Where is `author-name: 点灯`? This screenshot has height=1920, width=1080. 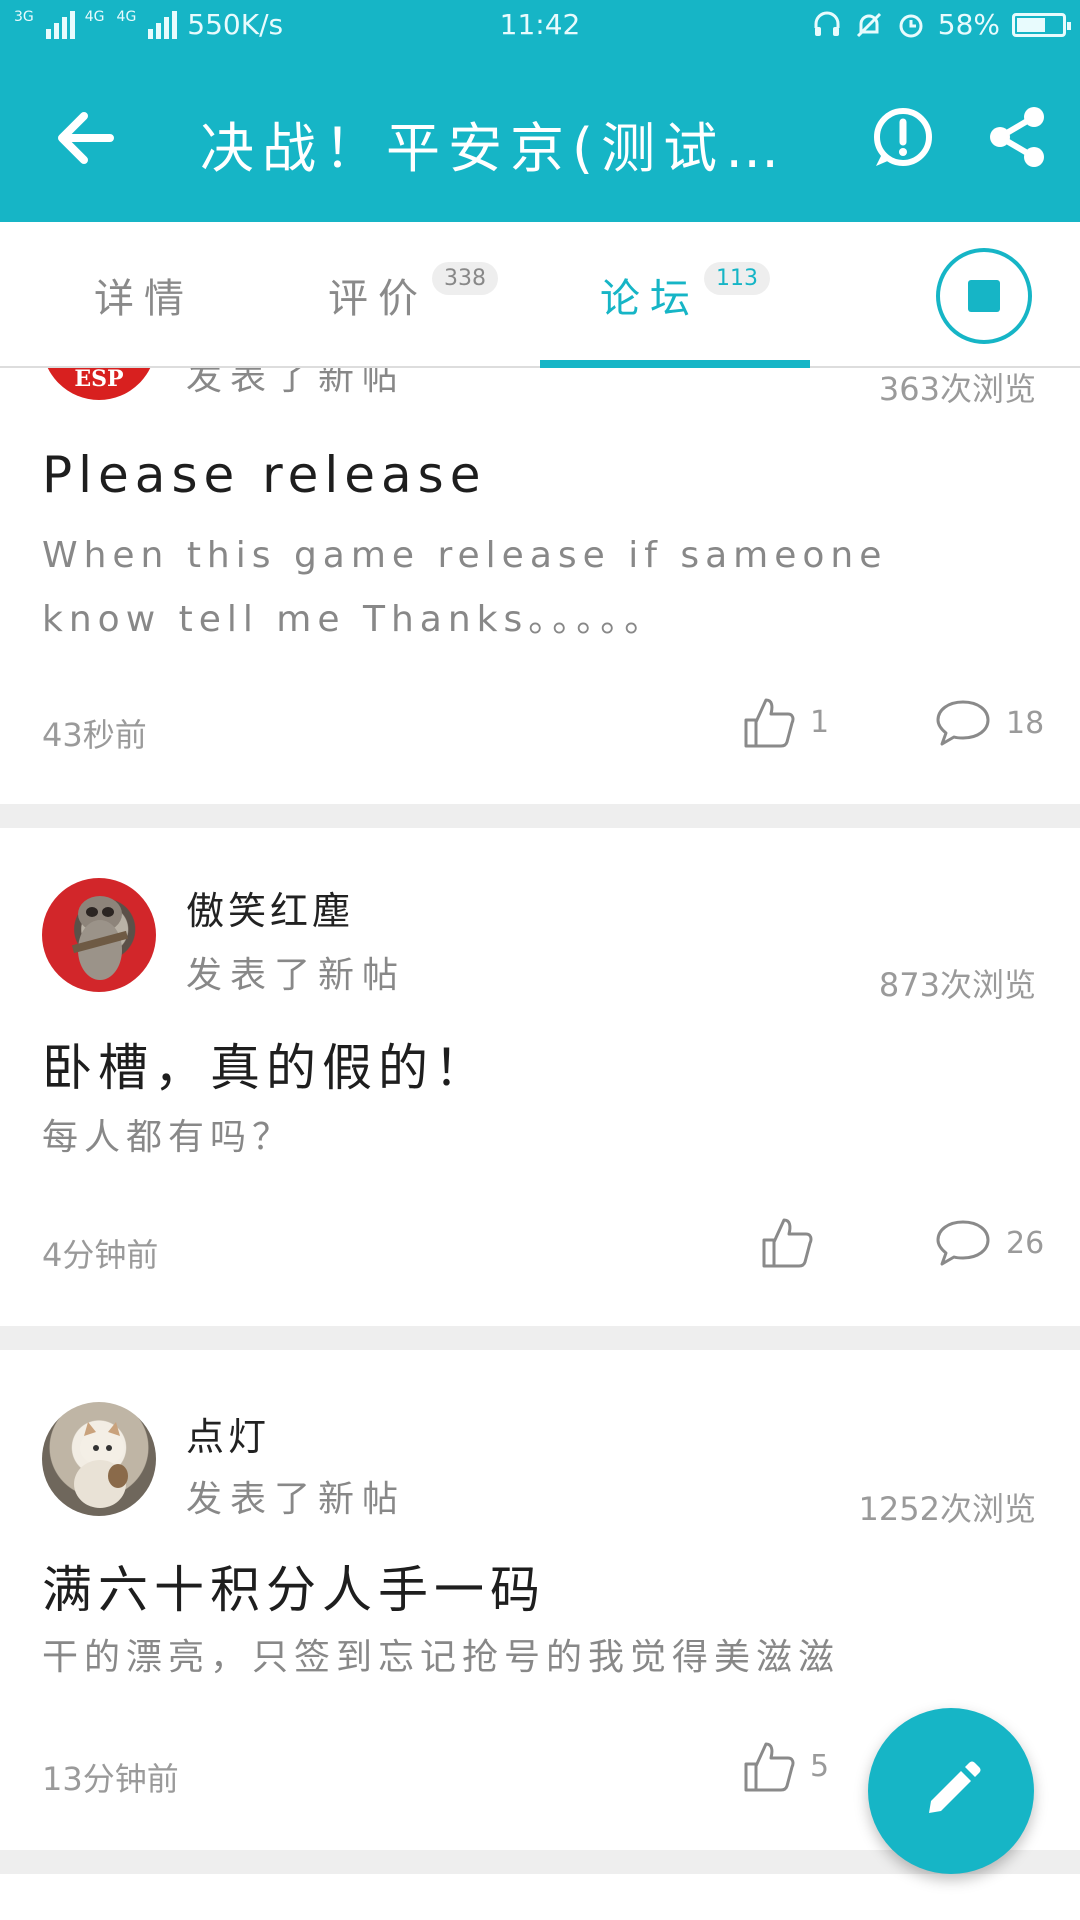 author-name: 点灯 is located at coordinates (228, 1433).